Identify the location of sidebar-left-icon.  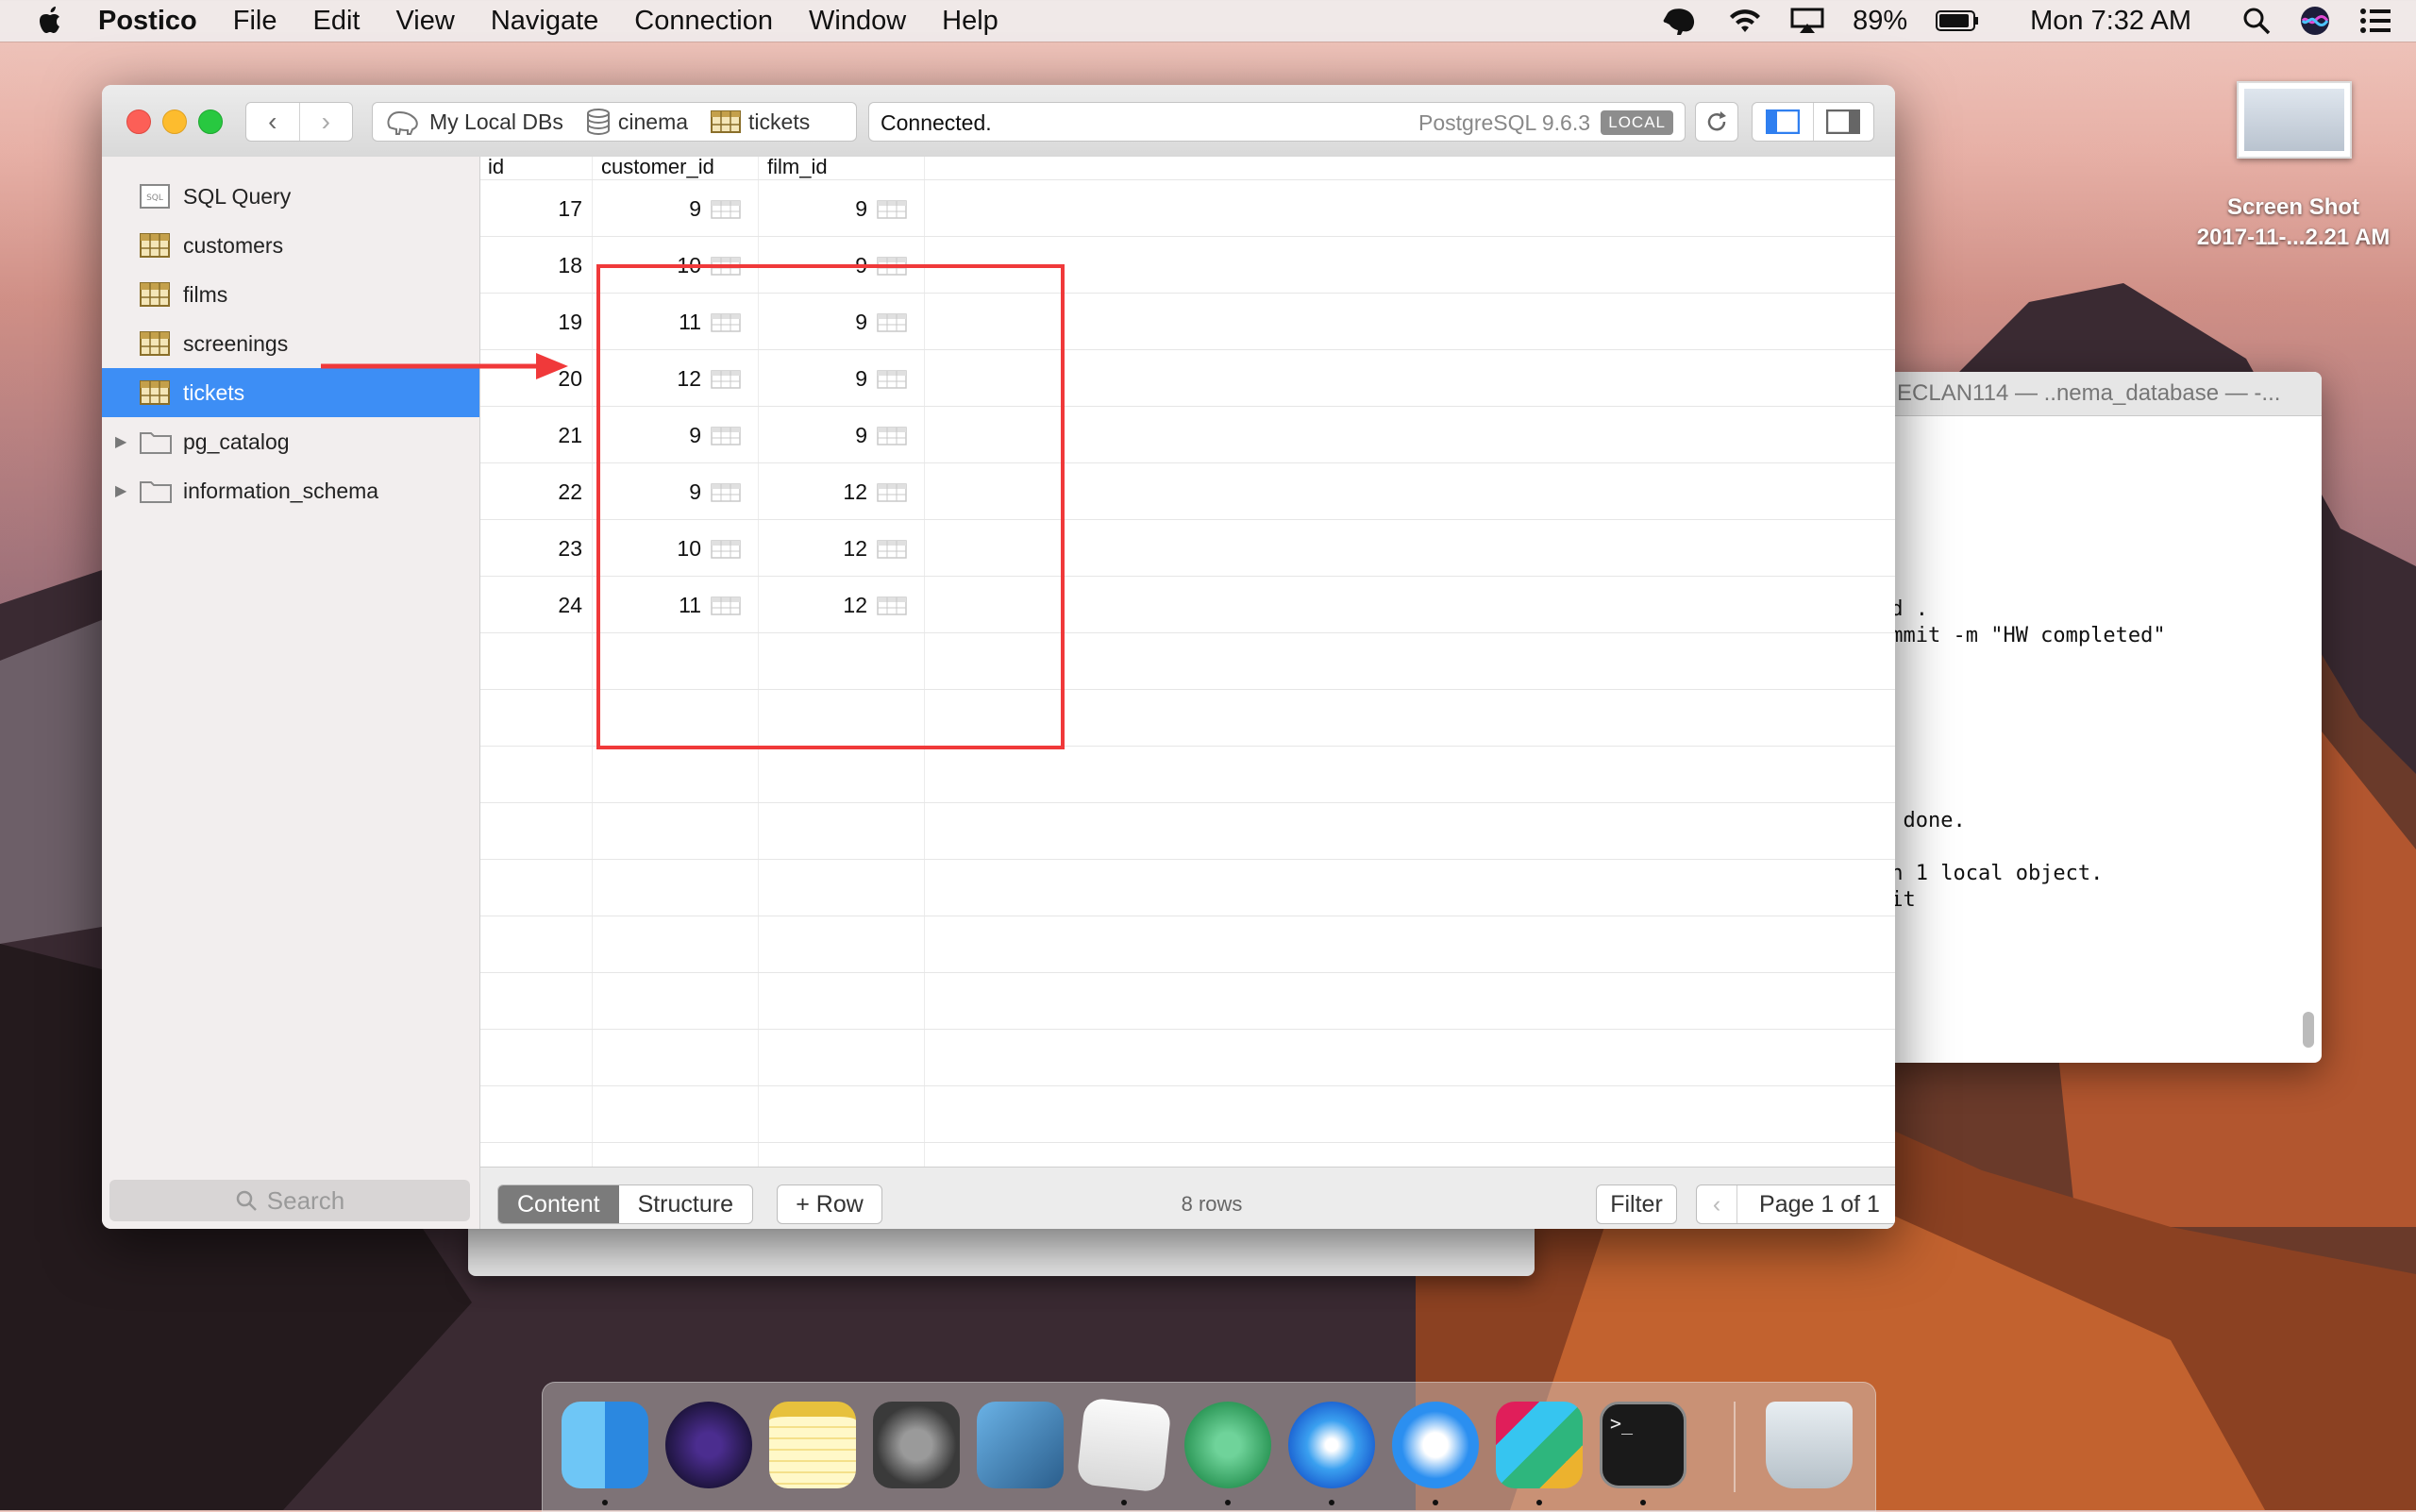
(1783, 121).